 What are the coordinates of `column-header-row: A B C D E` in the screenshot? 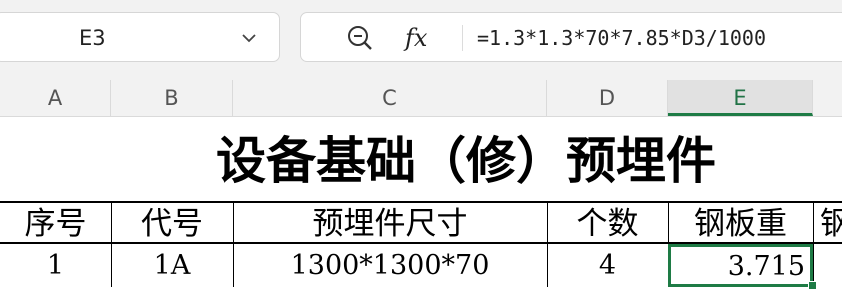 It's located at (421, 98).